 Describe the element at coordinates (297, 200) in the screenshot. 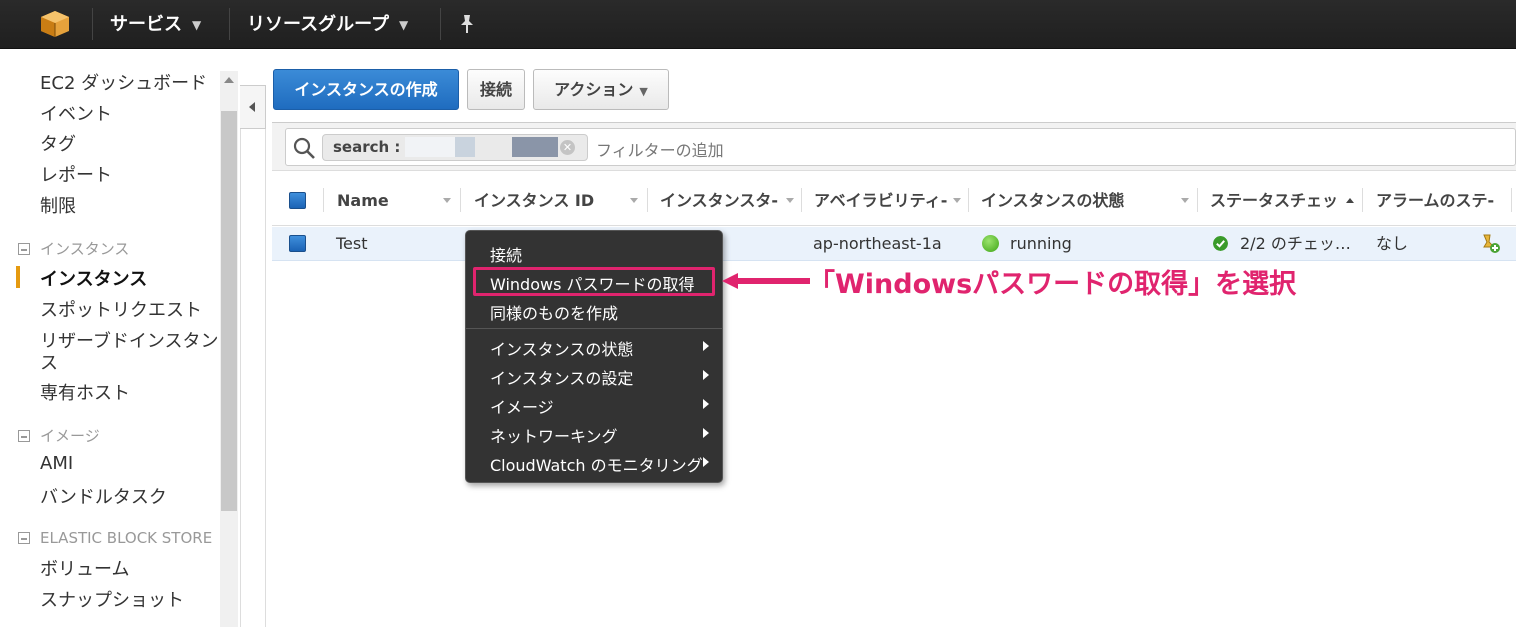

I see `select-all-checkbox` at that location.